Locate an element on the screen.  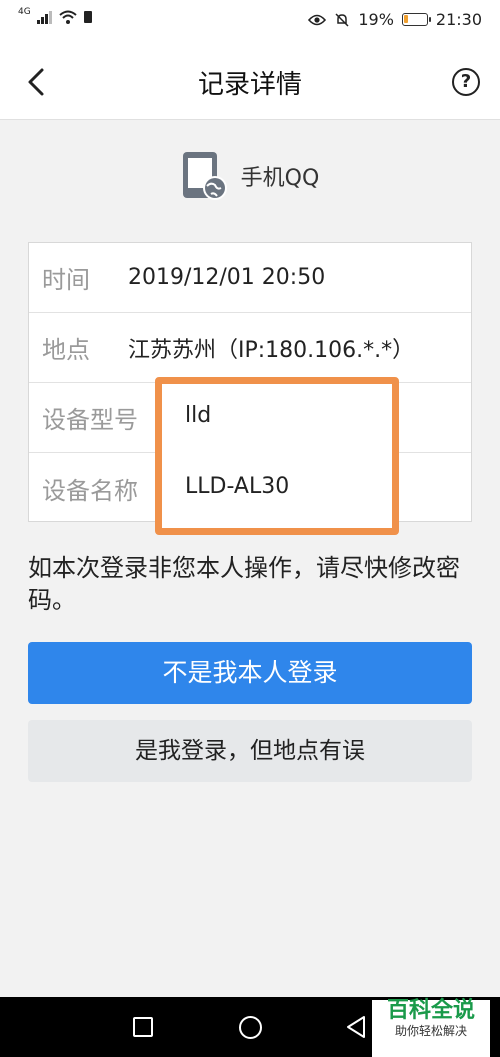
help-button: ? is located at coordinates (466, 82).